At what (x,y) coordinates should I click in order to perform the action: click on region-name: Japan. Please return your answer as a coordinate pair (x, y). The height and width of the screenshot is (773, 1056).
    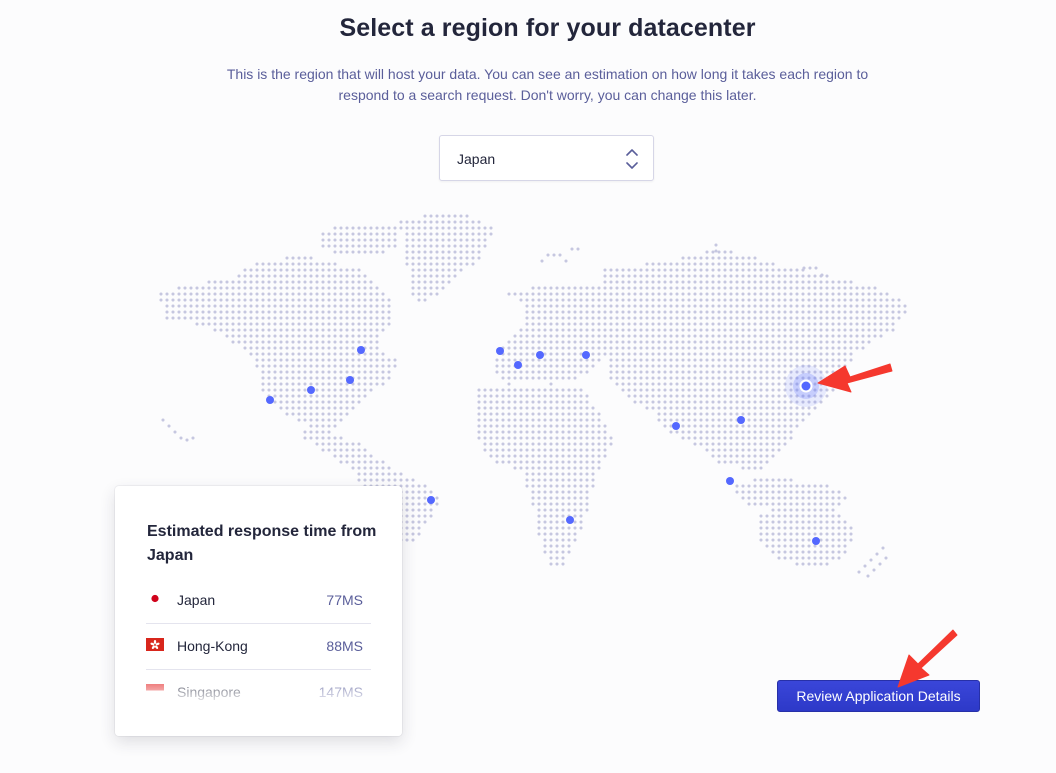
    Looking at the image, I should click on (196, 600).